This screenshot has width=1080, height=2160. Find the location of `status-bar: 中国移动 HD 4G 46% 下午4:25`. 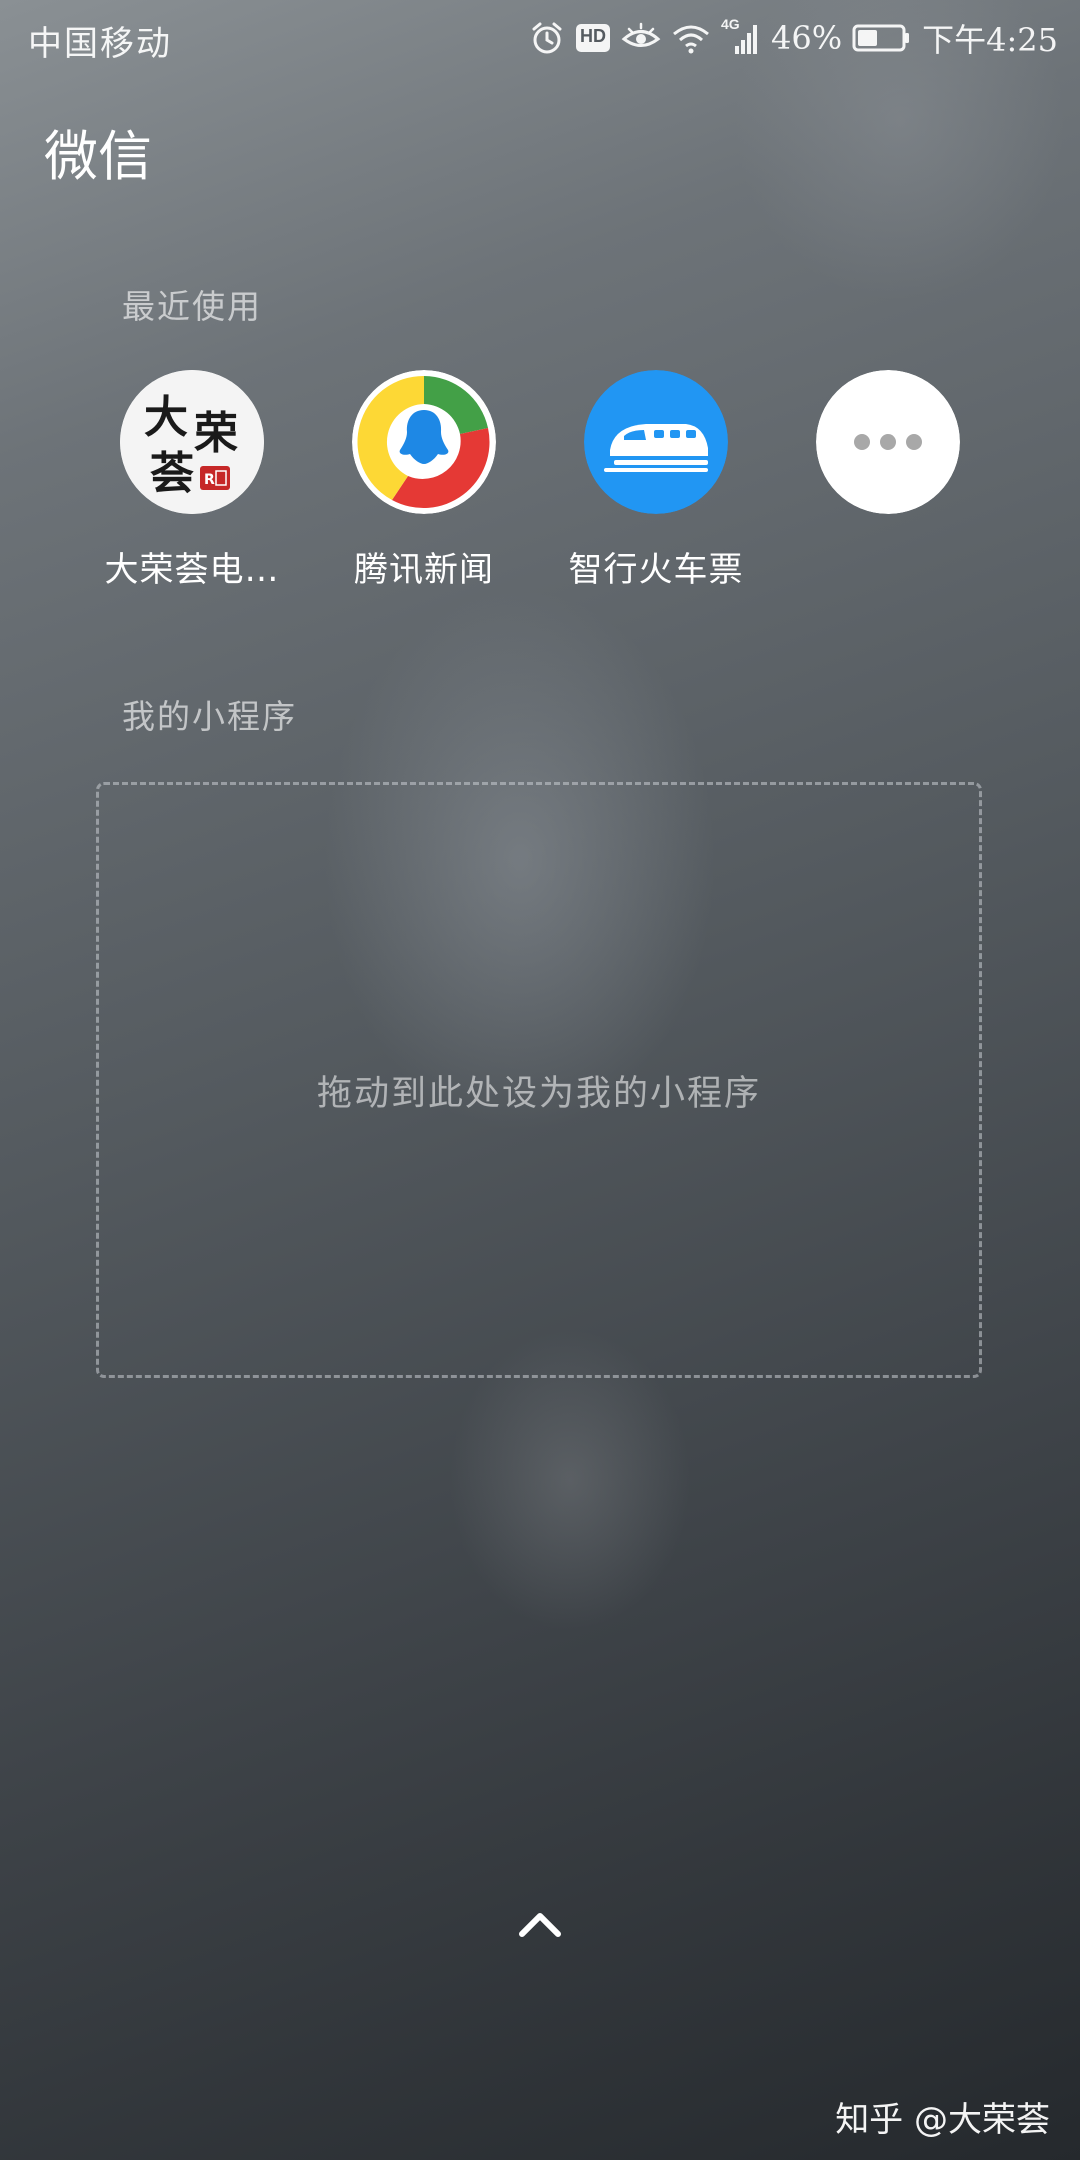

status-bar: 中国移动 HD 4G 46% 下午4:25 is located at coordinates (540, 40).